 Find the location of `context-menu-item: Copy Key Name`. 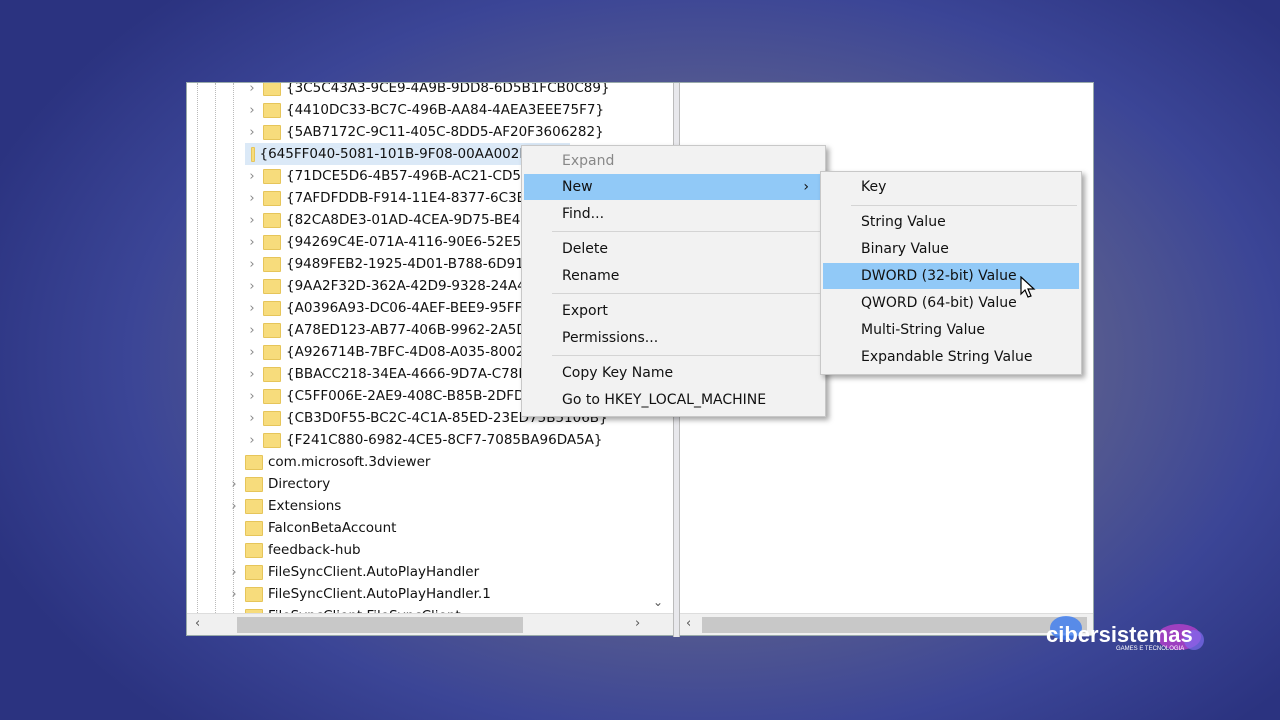

context-menu-item: Copy Key Name is located at coordinates (673, 373).